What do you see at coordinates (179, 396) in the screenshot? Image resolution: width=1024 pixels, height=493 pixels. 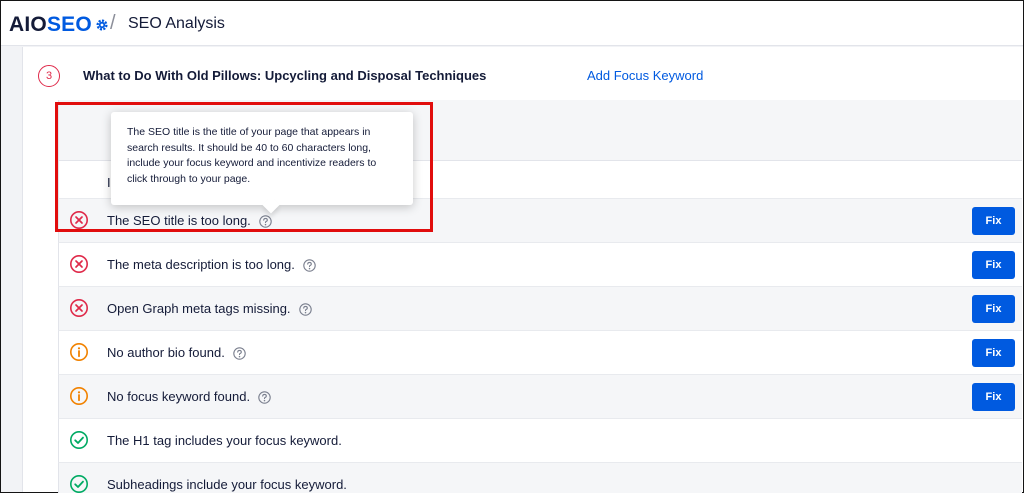 I see `check-label: No focus keyword found.` at bounding box center [179, 396].